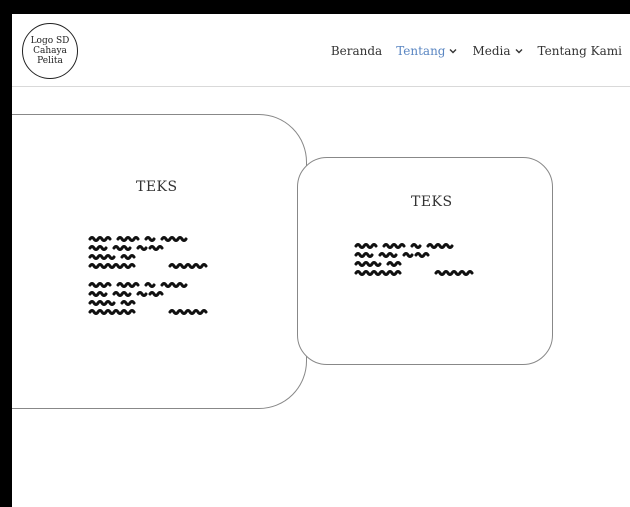  I want to click on main-nav: Beranda Tentang Media Tentang Kami, so click(476, 51).